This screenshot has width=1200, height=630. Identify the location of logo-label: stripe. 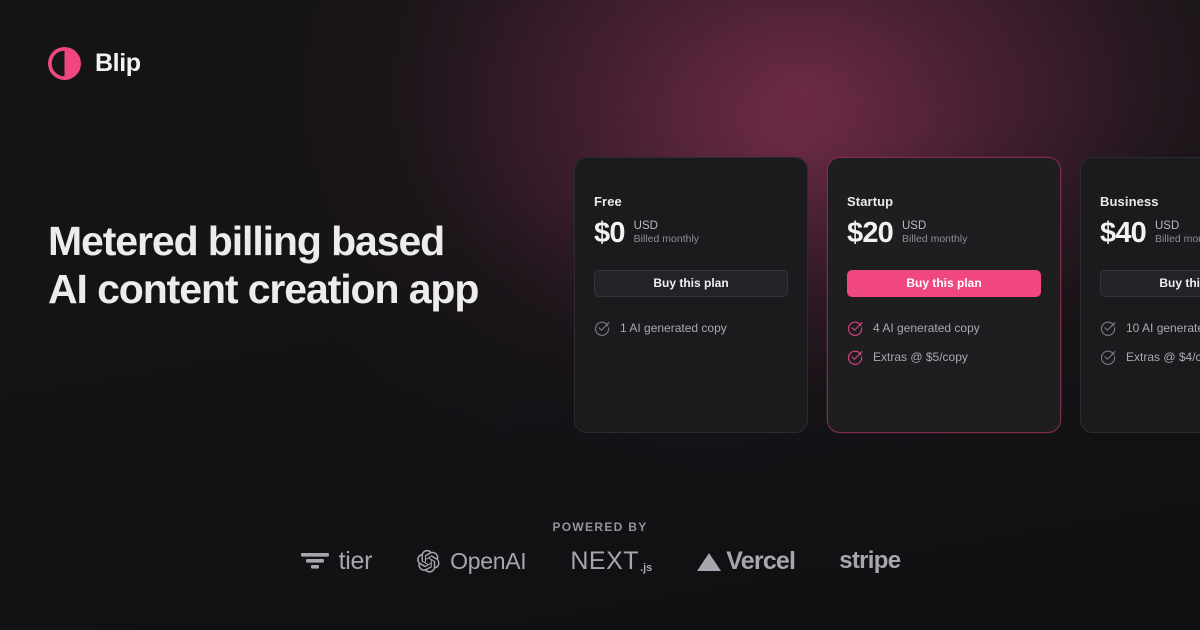
(870, 560).